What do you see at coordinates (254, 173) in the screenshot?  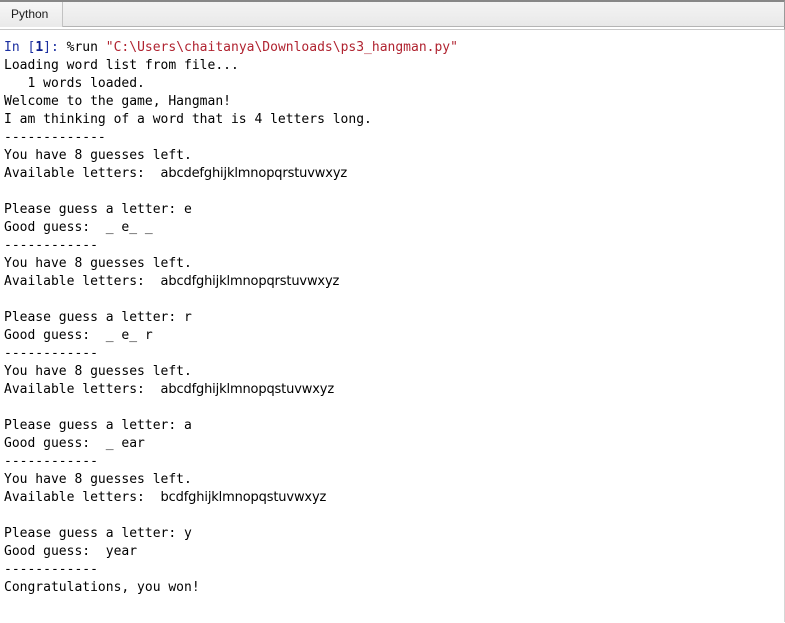 I see `available-letters-value: abcdefghijklmnopqrstuvwxyz` at bounding box center [254, 173].